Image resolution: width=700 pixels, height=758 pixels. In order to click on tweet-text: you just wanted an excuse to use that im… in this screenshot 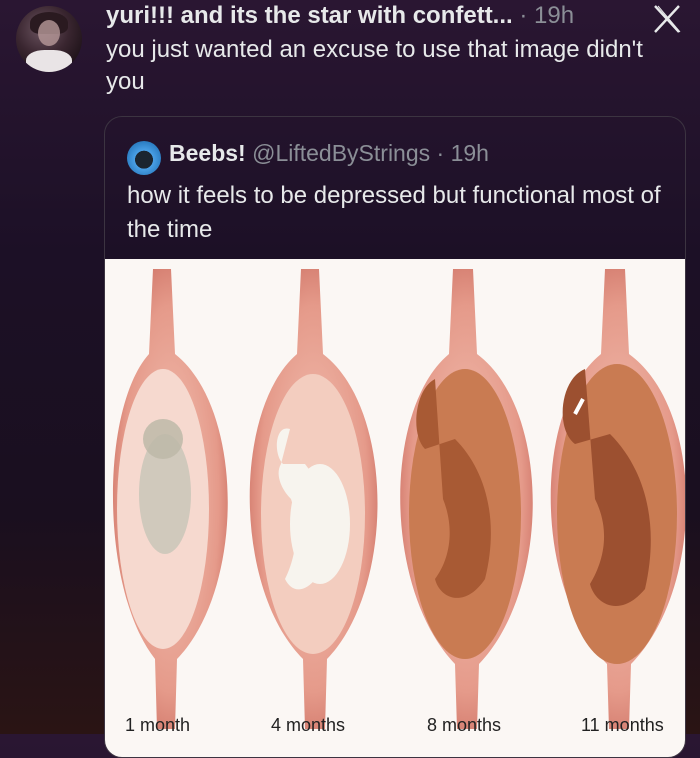, I will do `click(374, 65)`.